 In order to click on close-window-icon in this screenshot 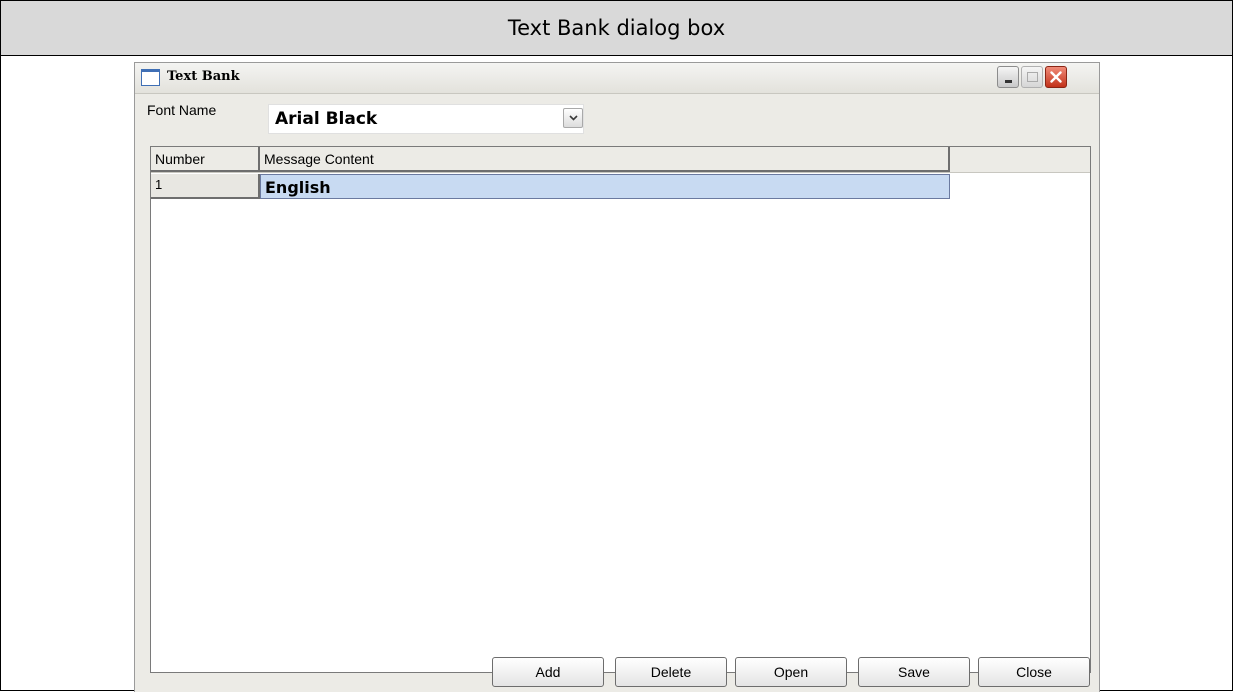, I will do `click(1056, 77)`.